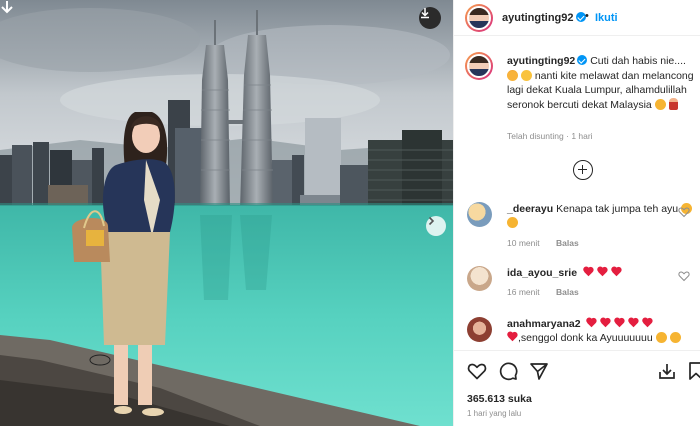 This screenshot has height=426, width=700. What do you see at coordinates (585, 338) in the screenshot?
I see `comment-body: ,senggol donk ka Ayuuuuuuu` at bounding box center [585, 338].